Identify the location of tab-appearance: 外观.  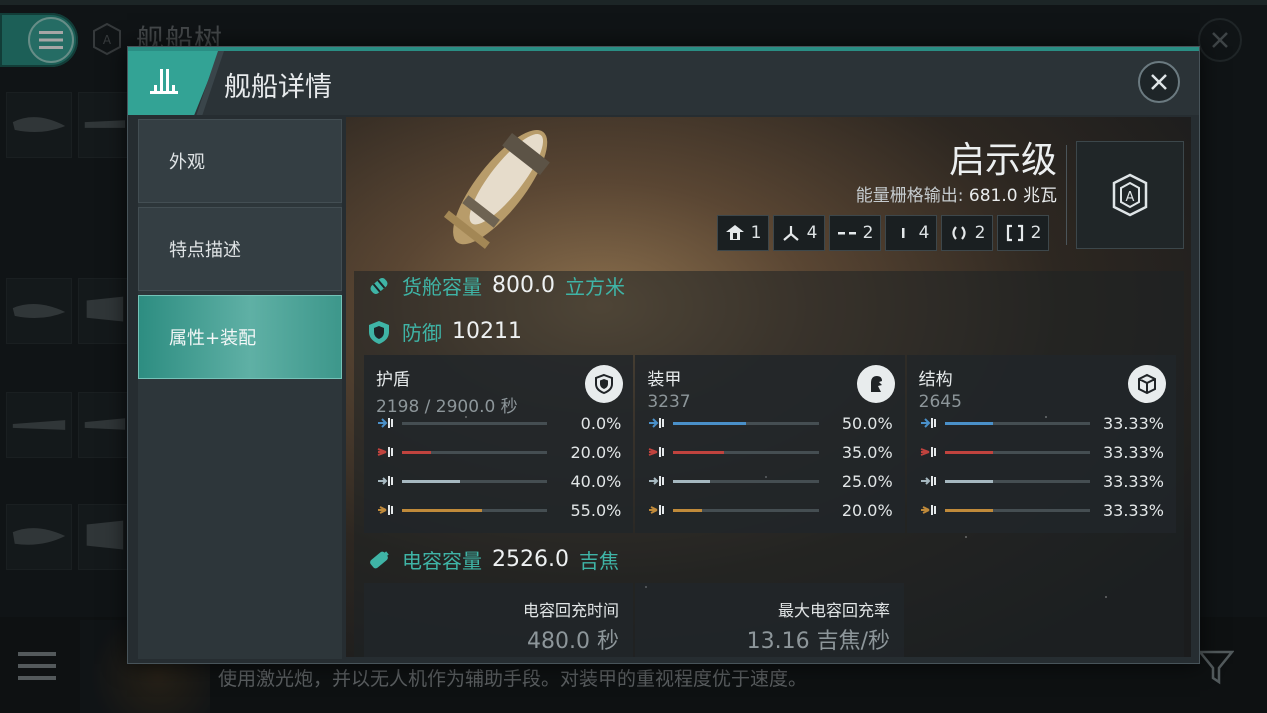
(240, 161).